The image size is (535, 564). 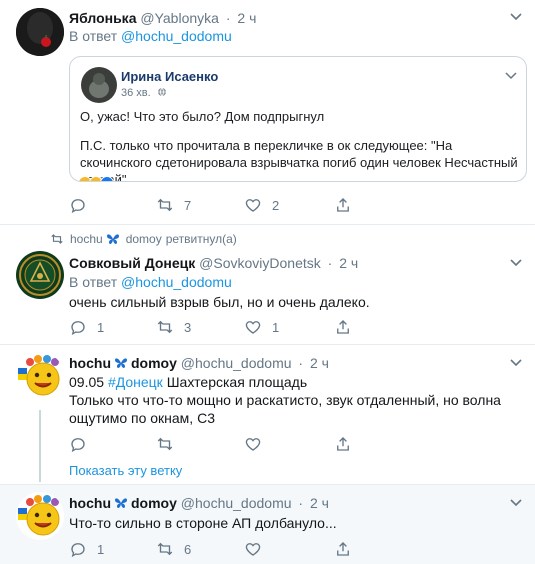 What do you see at coordinates (173, 327) in the screenshot?
I see `retweet-button: 3` at bounding box center [173, 327].